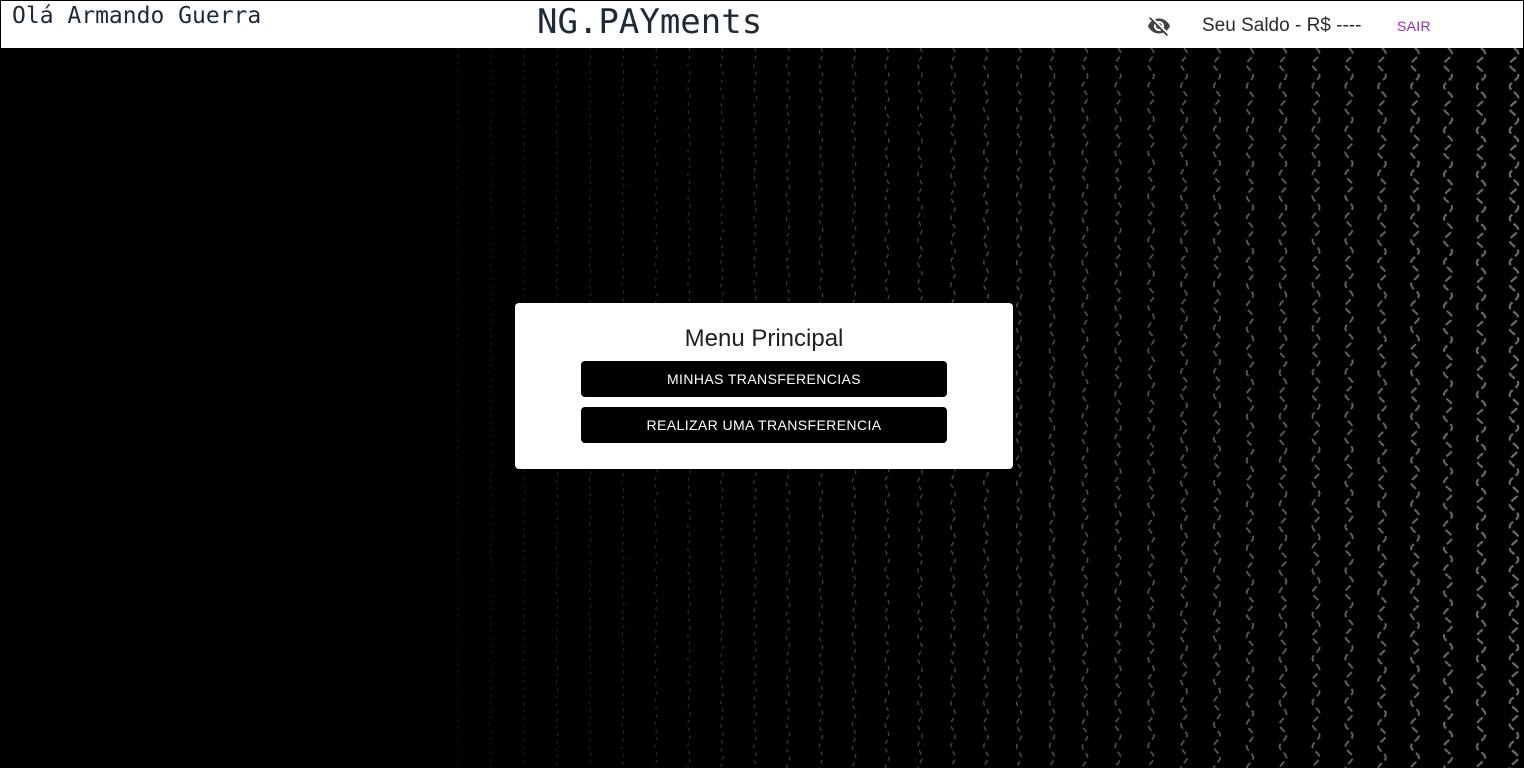 The image size is (1524, 768). Describe the element at coordinates (137, 16) in the screenshot. I see `user-greeting: Olá Armando Guerra` at that location.